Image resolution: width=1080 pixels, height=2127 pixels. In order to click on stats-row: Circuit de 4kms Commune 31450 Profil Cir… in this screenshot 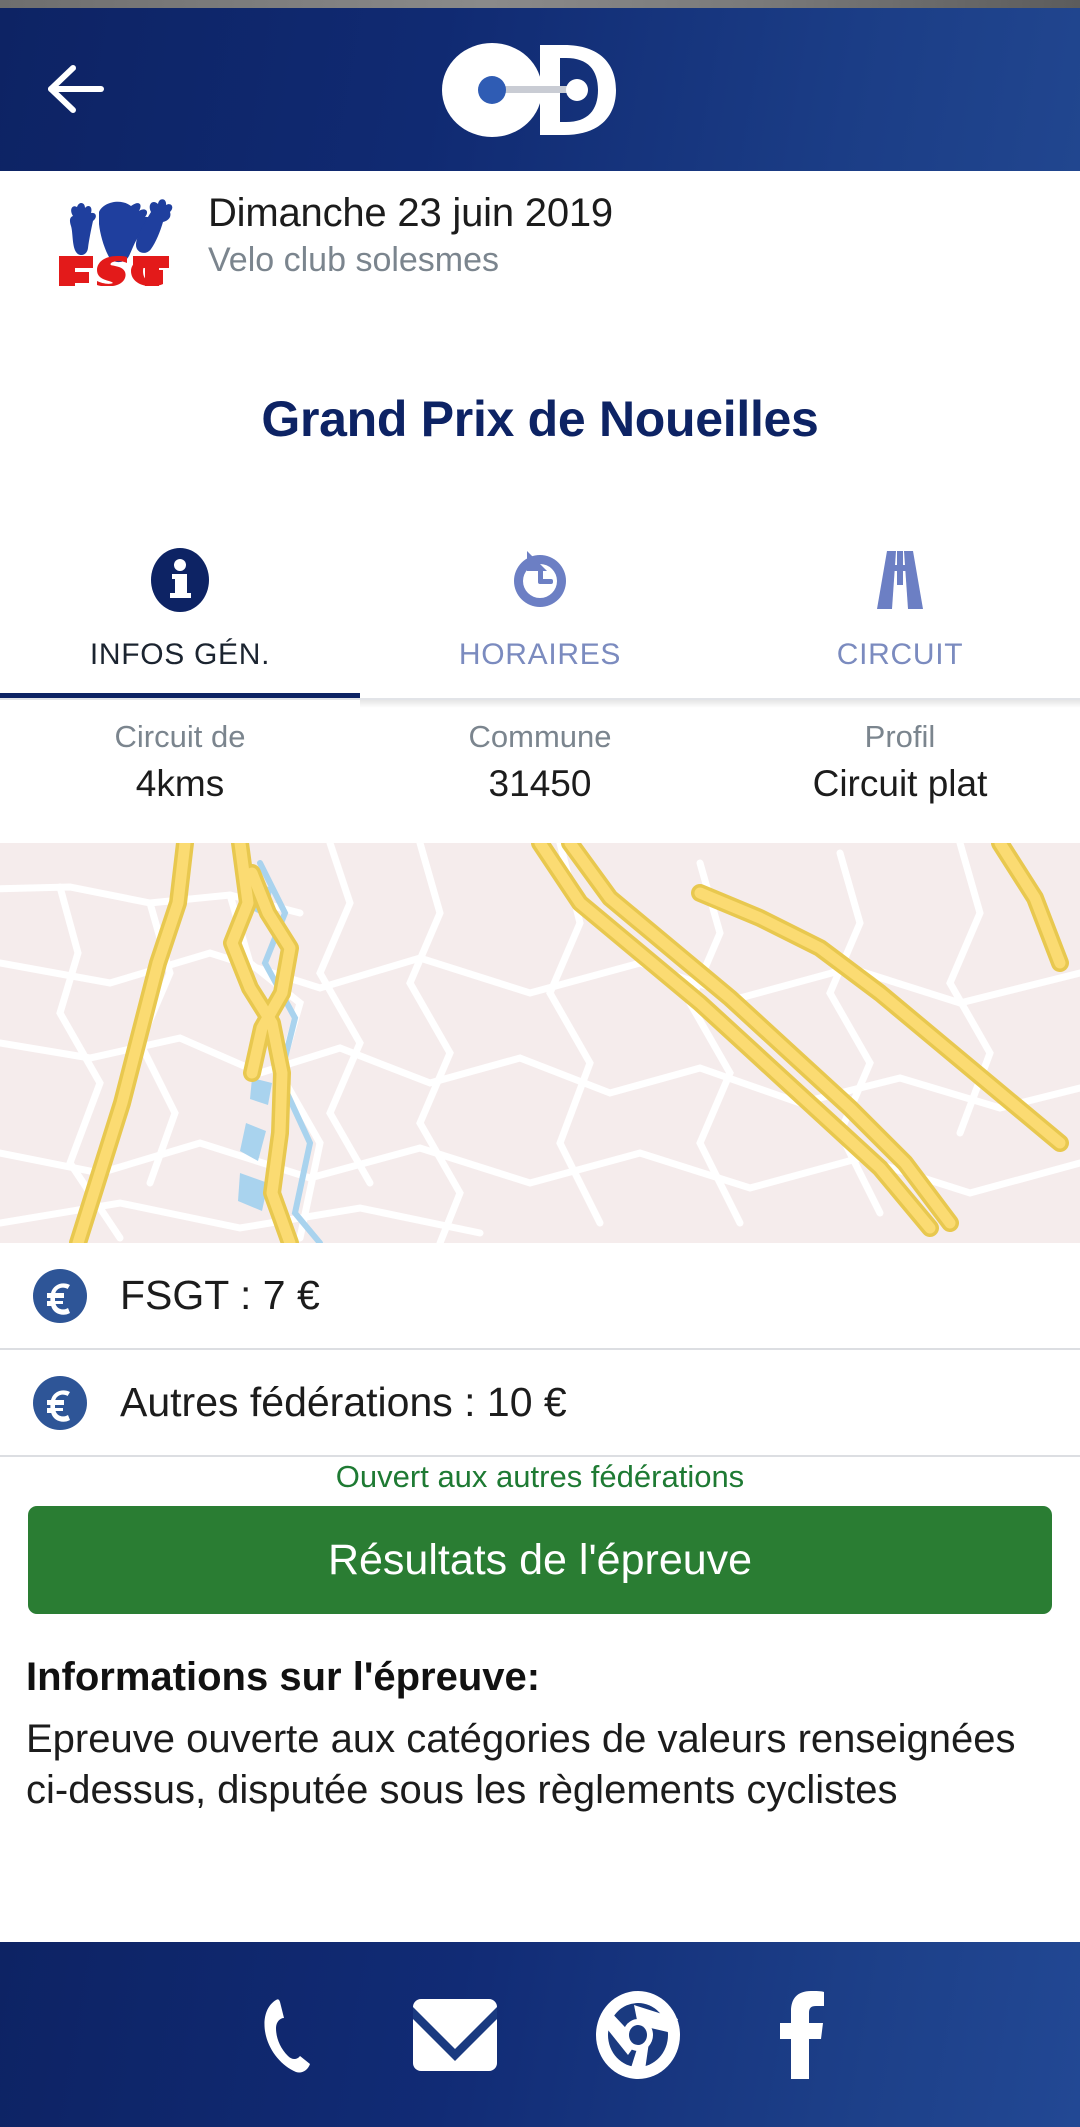, I will do `click(540, 779)`.